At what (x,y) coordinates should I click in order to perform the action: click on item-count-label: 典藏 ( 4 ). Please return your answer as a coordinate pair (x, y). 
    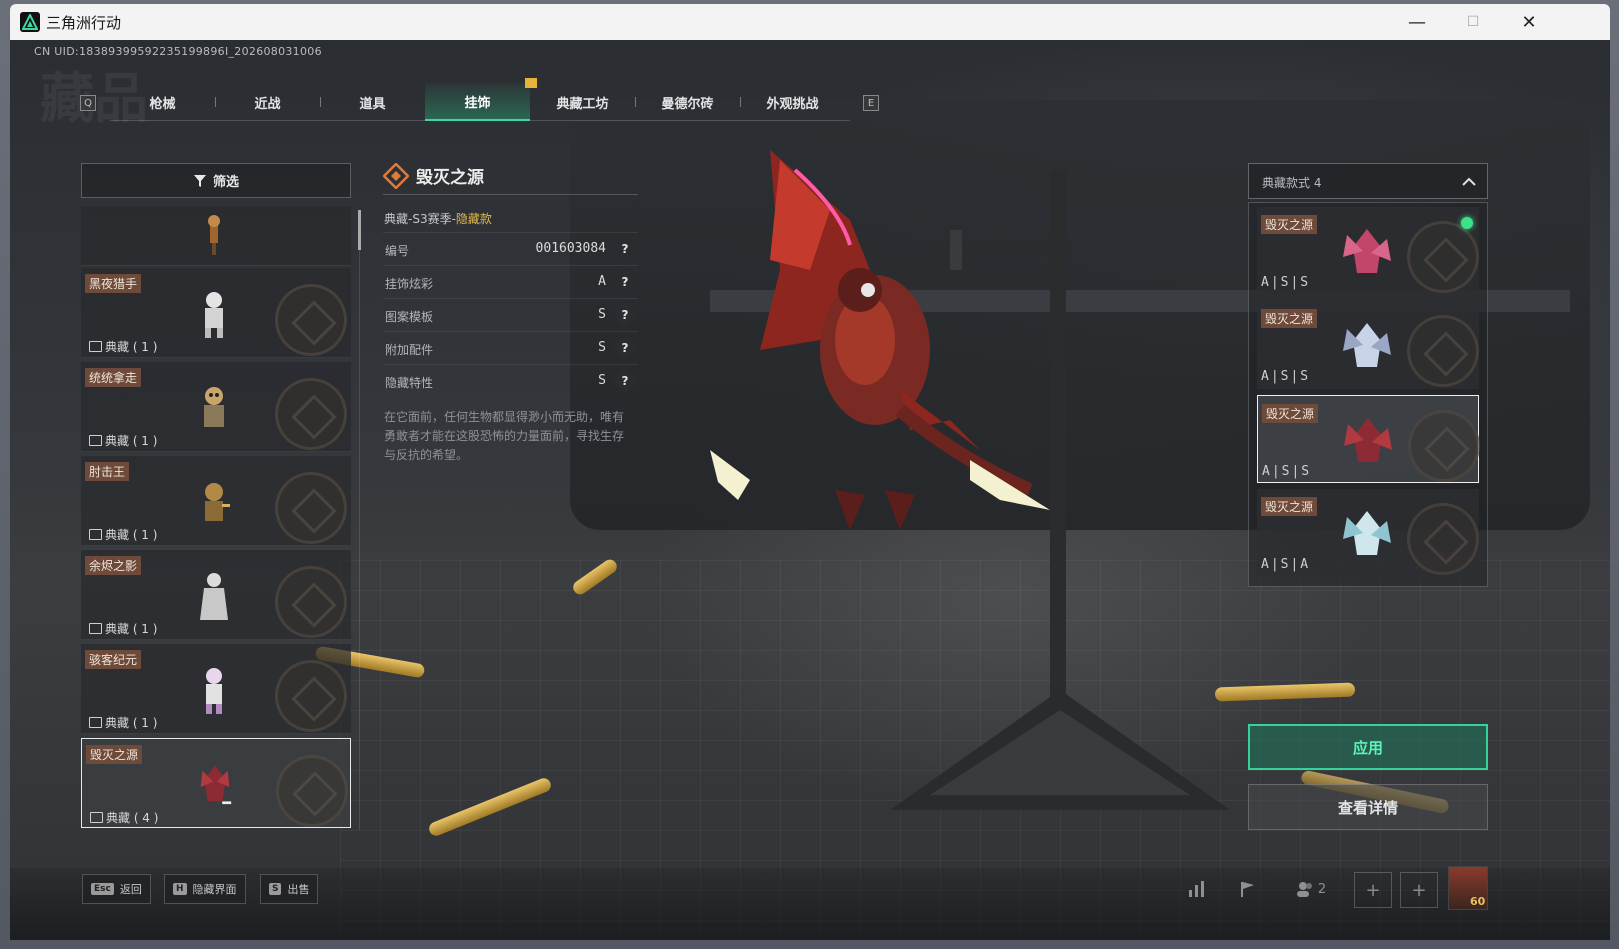
    Looking at the image, I should click on (132, 818).